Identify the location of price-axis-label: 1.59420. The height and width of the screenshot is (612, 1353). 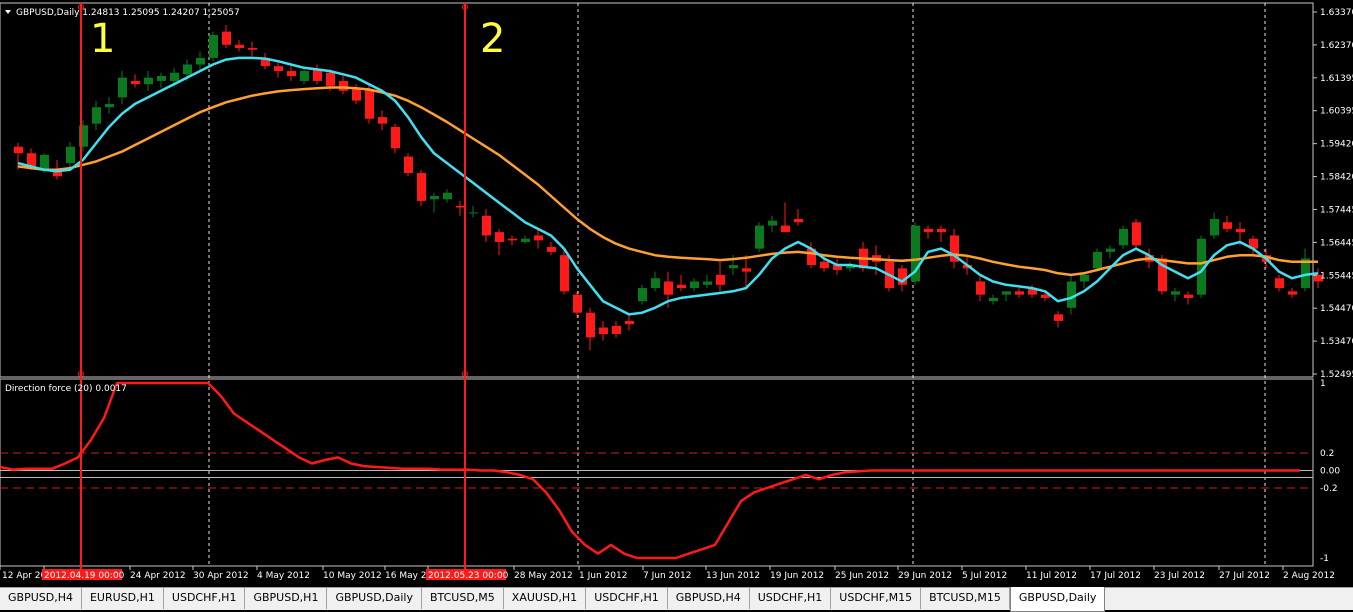
(1336, 145).